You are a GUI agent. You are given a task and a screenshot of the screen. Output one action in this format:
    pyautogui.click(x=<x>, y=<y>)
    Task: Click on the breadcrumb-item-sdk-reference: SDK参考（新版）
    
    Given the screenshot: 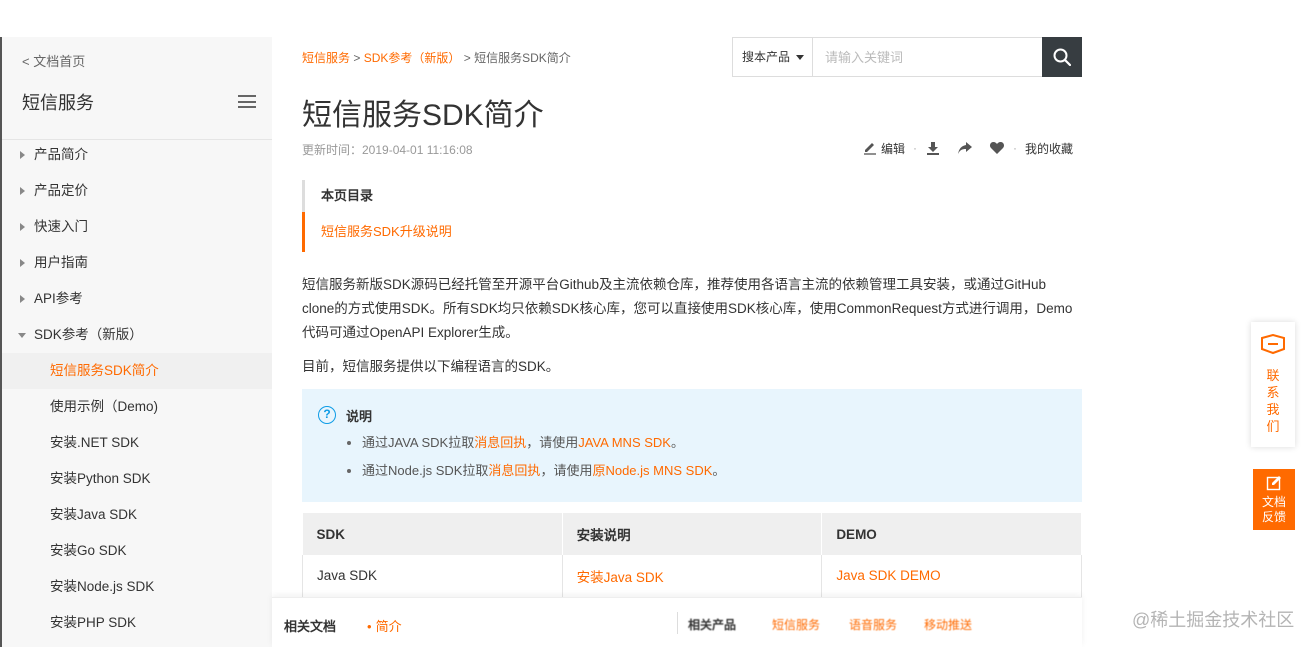 What is the action you would take?
    pyautogui.click(x=412, y=58)
    